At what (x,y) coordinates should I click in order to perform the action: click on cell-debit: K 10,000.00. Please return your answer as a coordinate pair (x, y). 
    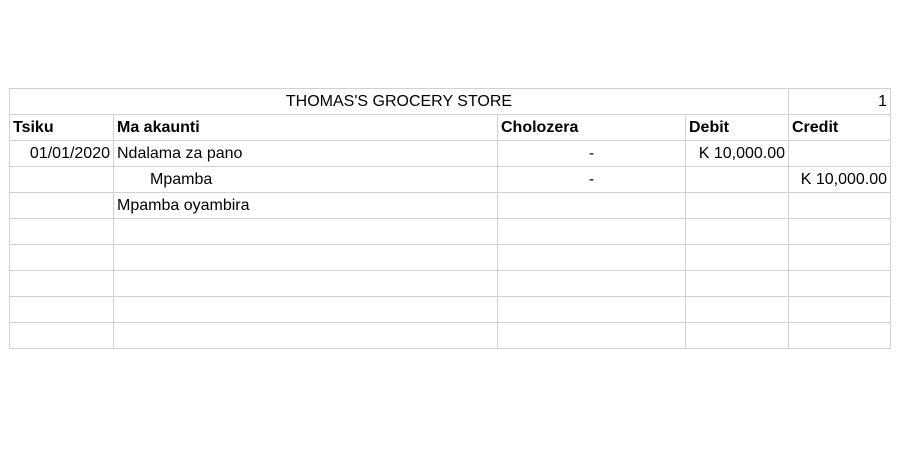
    Looking at the image, I should click on (737, 153).